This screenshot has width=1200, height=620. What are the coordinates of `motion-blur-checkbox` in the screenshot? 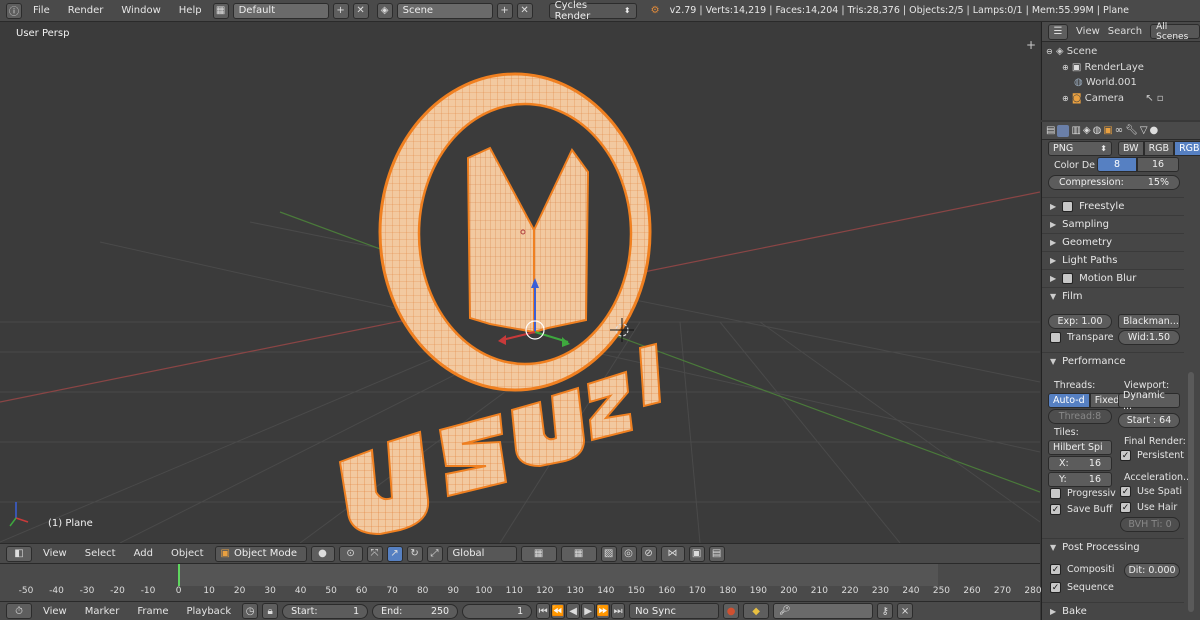 It's located at (1068, 278).